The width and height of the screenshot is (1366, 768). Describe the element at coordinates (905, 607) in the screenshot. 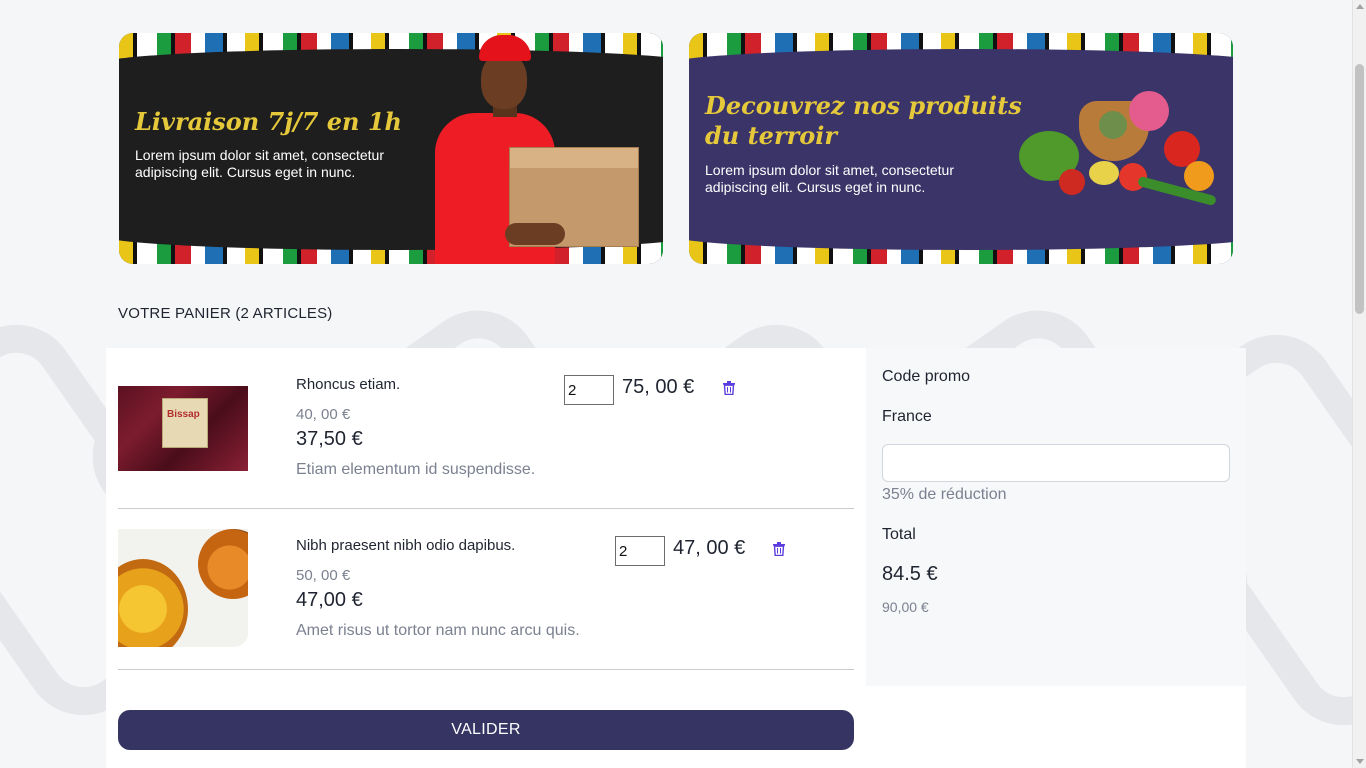

I see `total-old-price: 90,00 €` at that location.